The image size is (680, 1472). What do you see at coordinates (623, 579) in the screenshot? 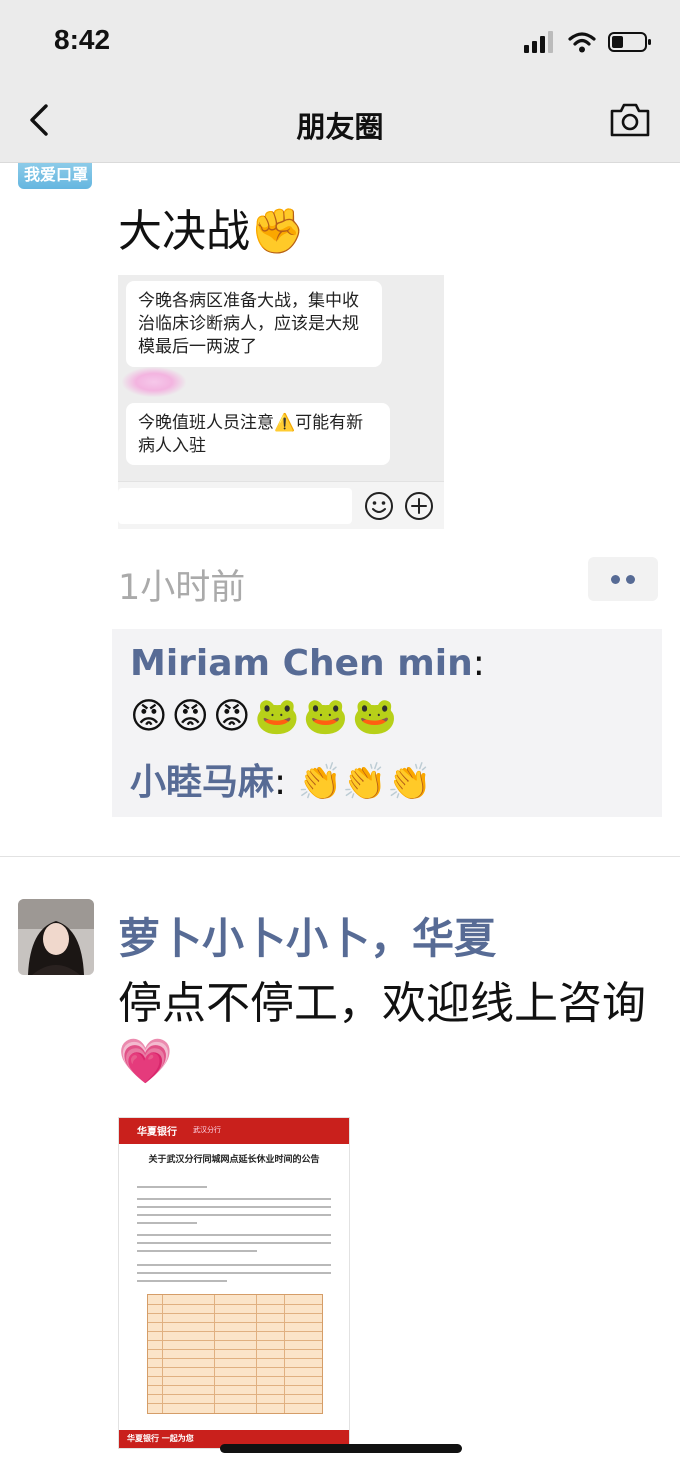
I see `comment-button` at bounding box center [623, 579].